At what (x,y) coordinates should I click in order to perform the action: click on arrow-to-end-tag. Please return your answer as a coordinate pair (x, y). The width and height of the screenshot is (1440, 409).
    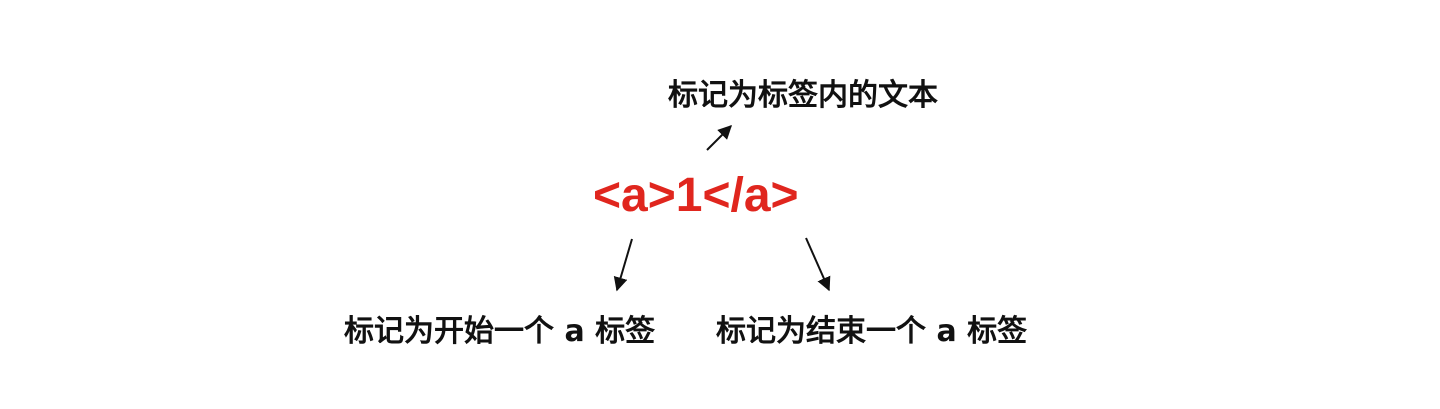
    Looking at the image, I should click on (818, 264).